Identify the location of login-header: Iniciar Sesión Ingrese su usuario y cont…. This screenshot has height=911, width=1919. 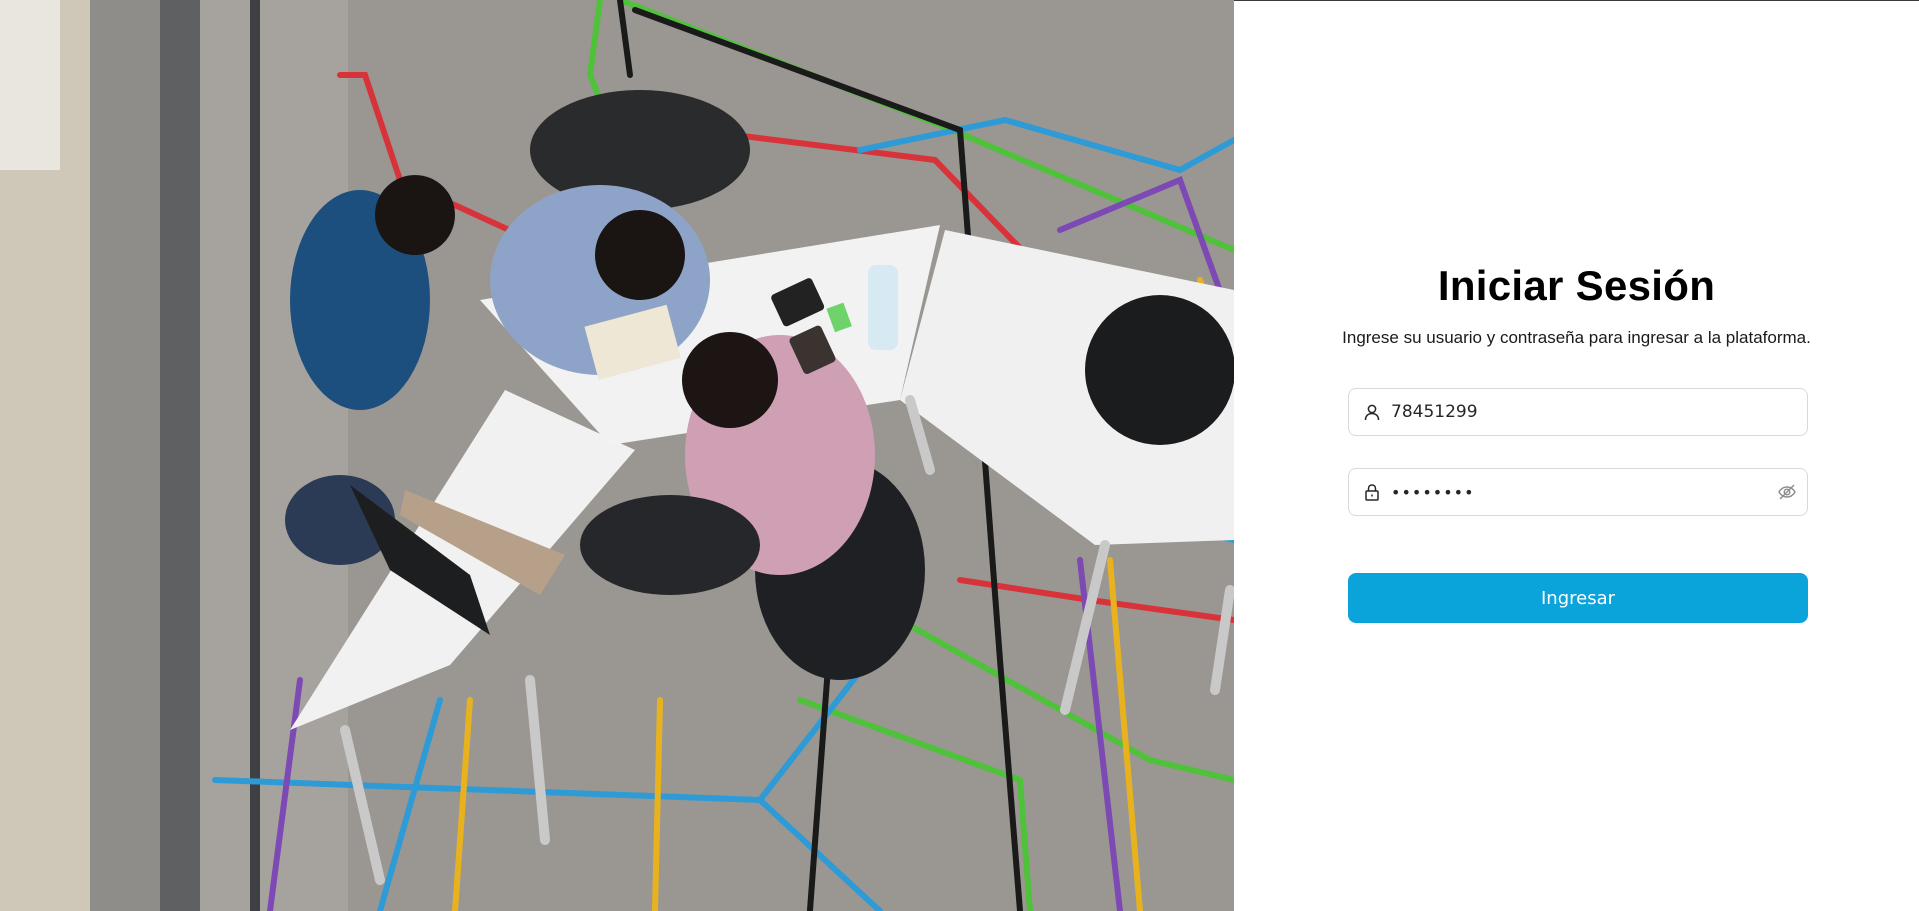
(1576, 304).